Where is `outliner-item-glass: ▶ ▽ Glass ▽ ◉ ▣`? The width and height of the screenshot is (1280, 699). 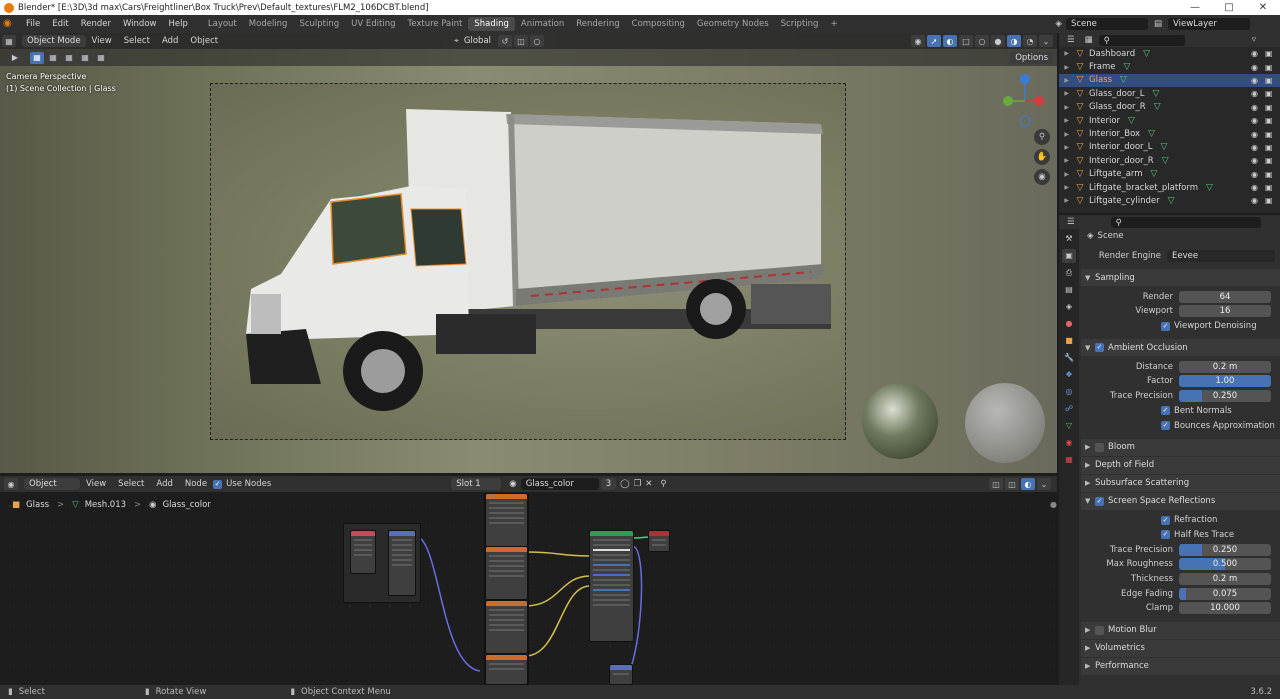 outliner-item-glass: ▶ ▽ Glass ▽ ◉ ▣ is located at coordinates (1169, 80).